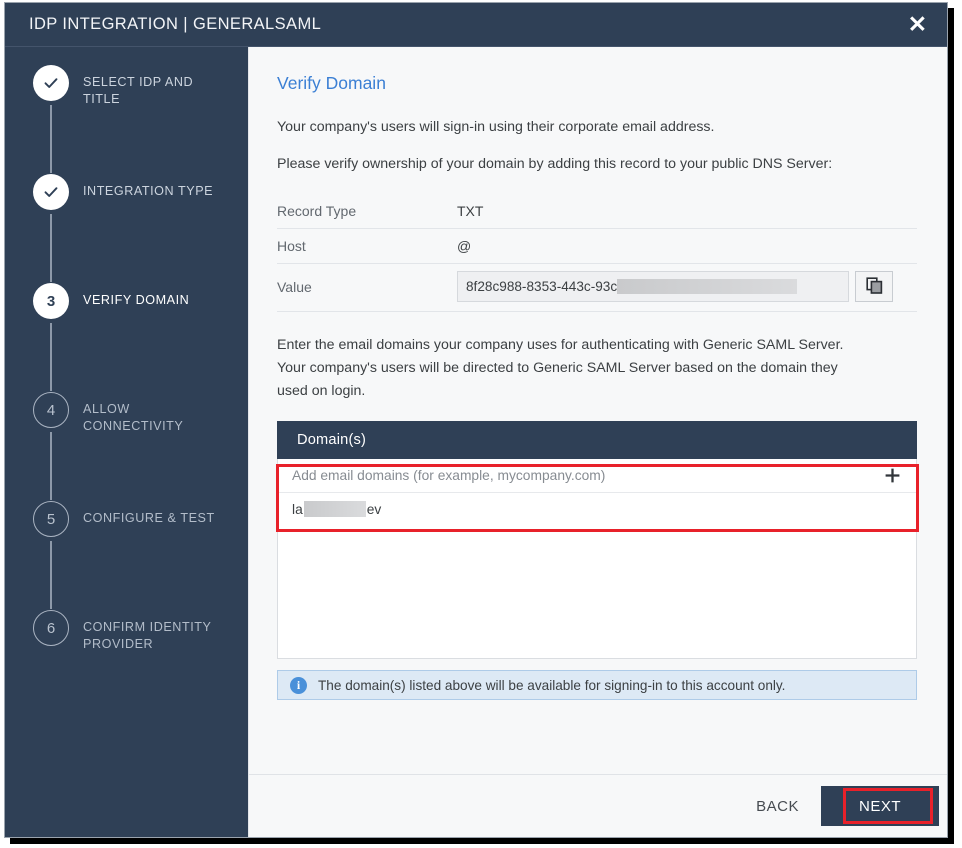 The width and height of the screenshot is (962, 848). I want to click on next-button: NEXT, so click(880, 806).